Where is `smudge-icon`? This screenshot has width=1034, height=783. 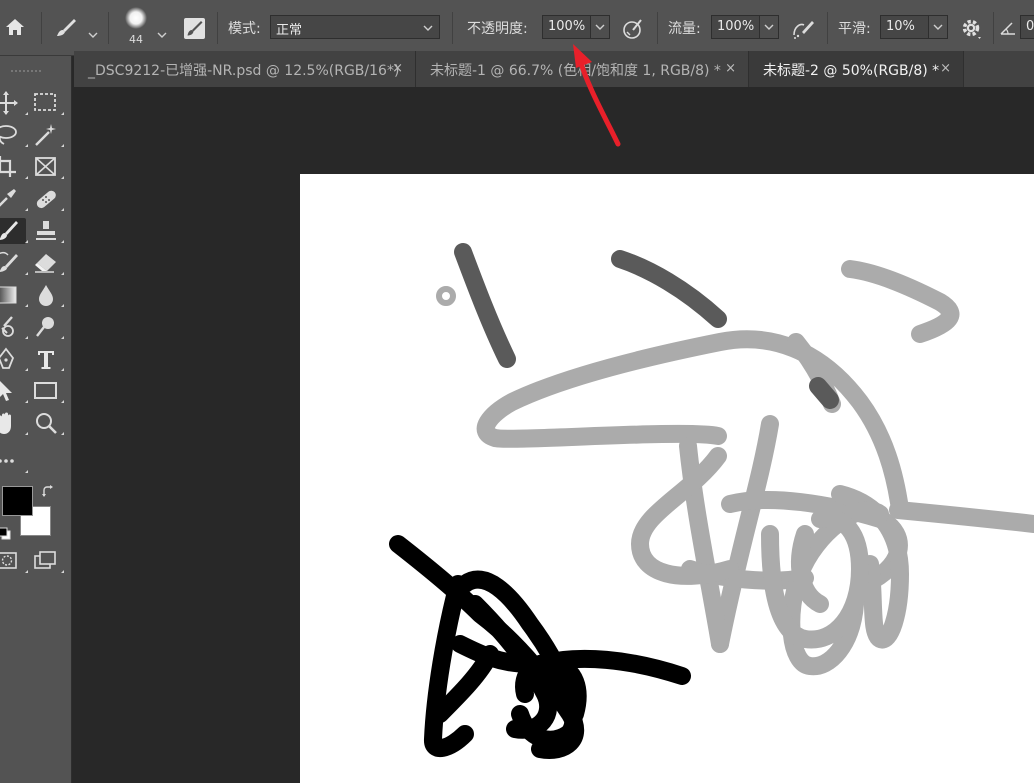 smudge-icon is located at coordinates (10, 327).